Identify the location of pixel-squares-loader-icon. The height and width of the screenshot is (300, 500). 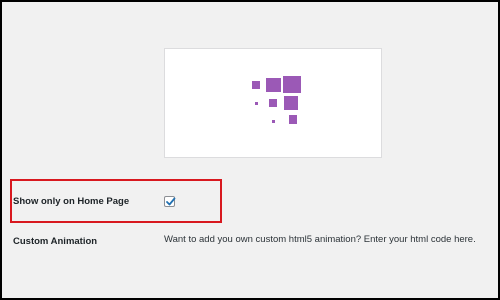
(276, 100).